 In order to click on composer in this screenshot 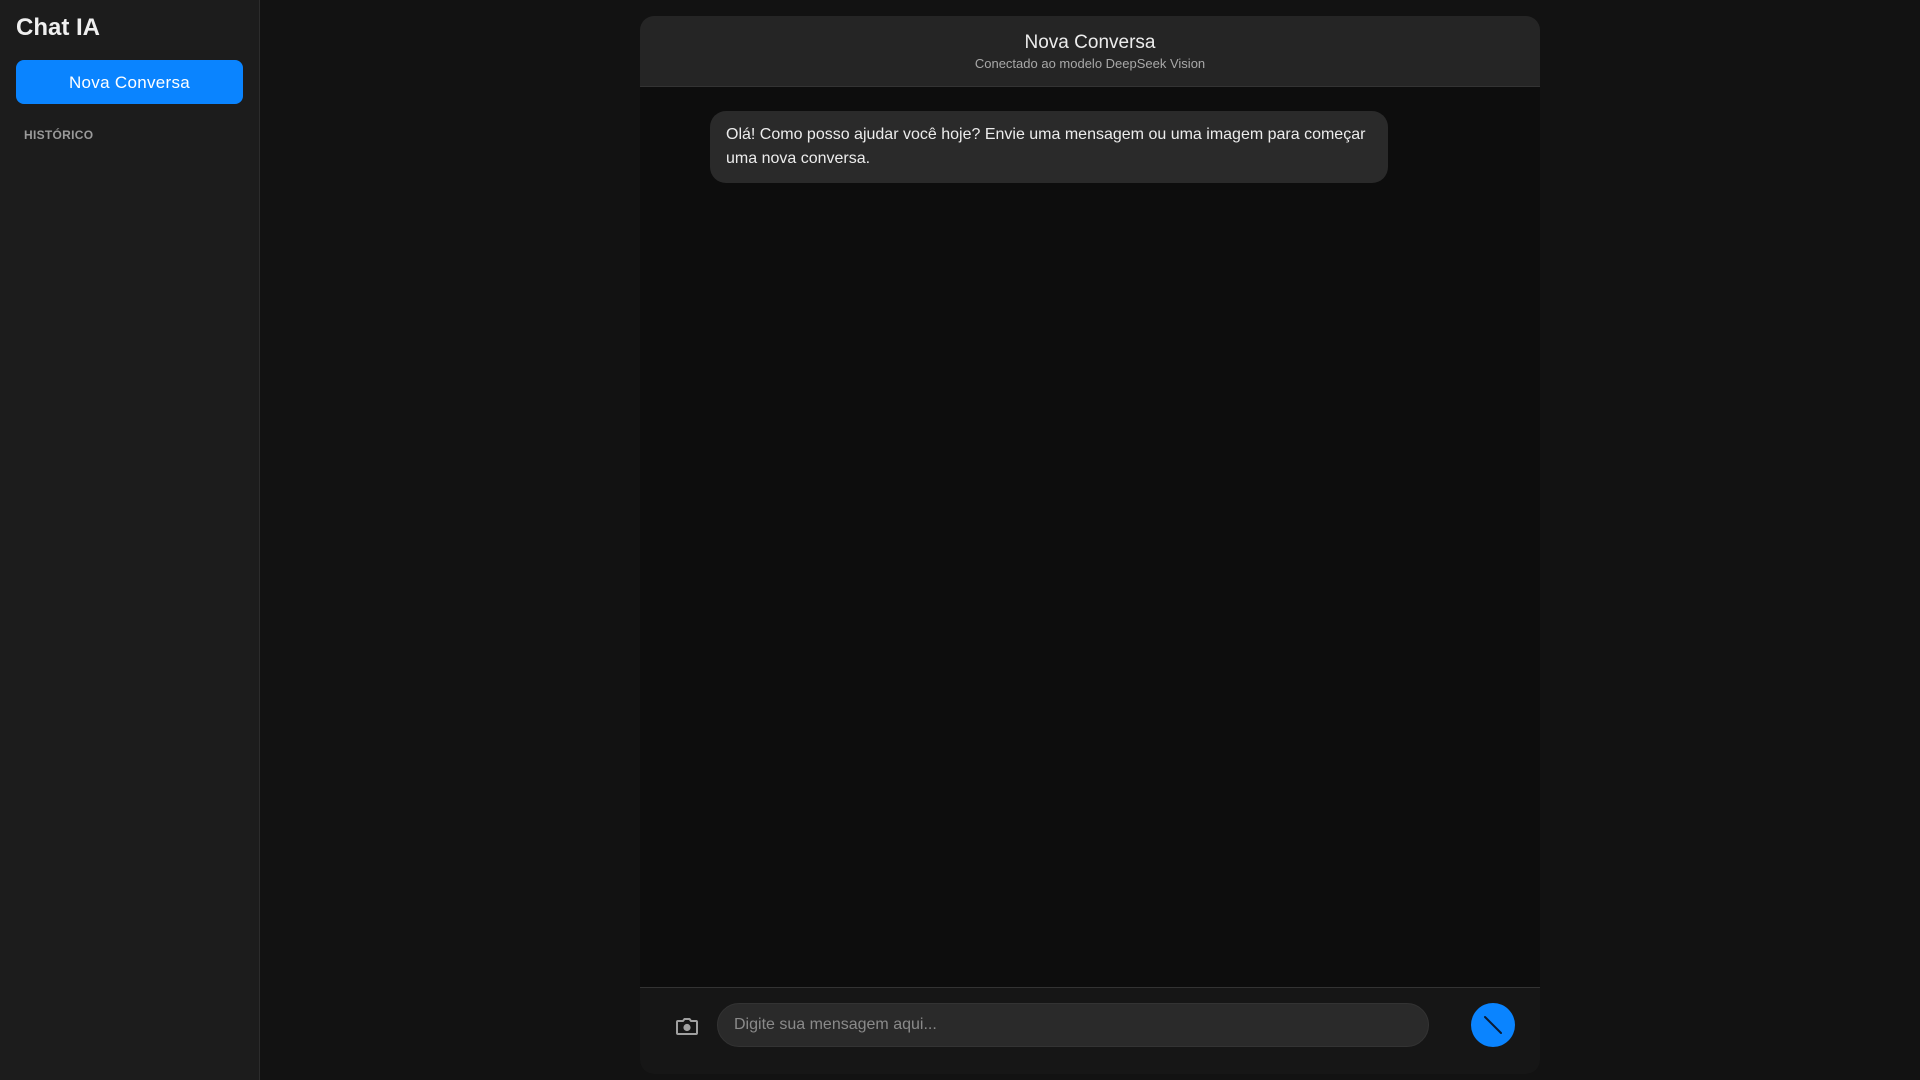, I will do `click(1090, 1030)`.